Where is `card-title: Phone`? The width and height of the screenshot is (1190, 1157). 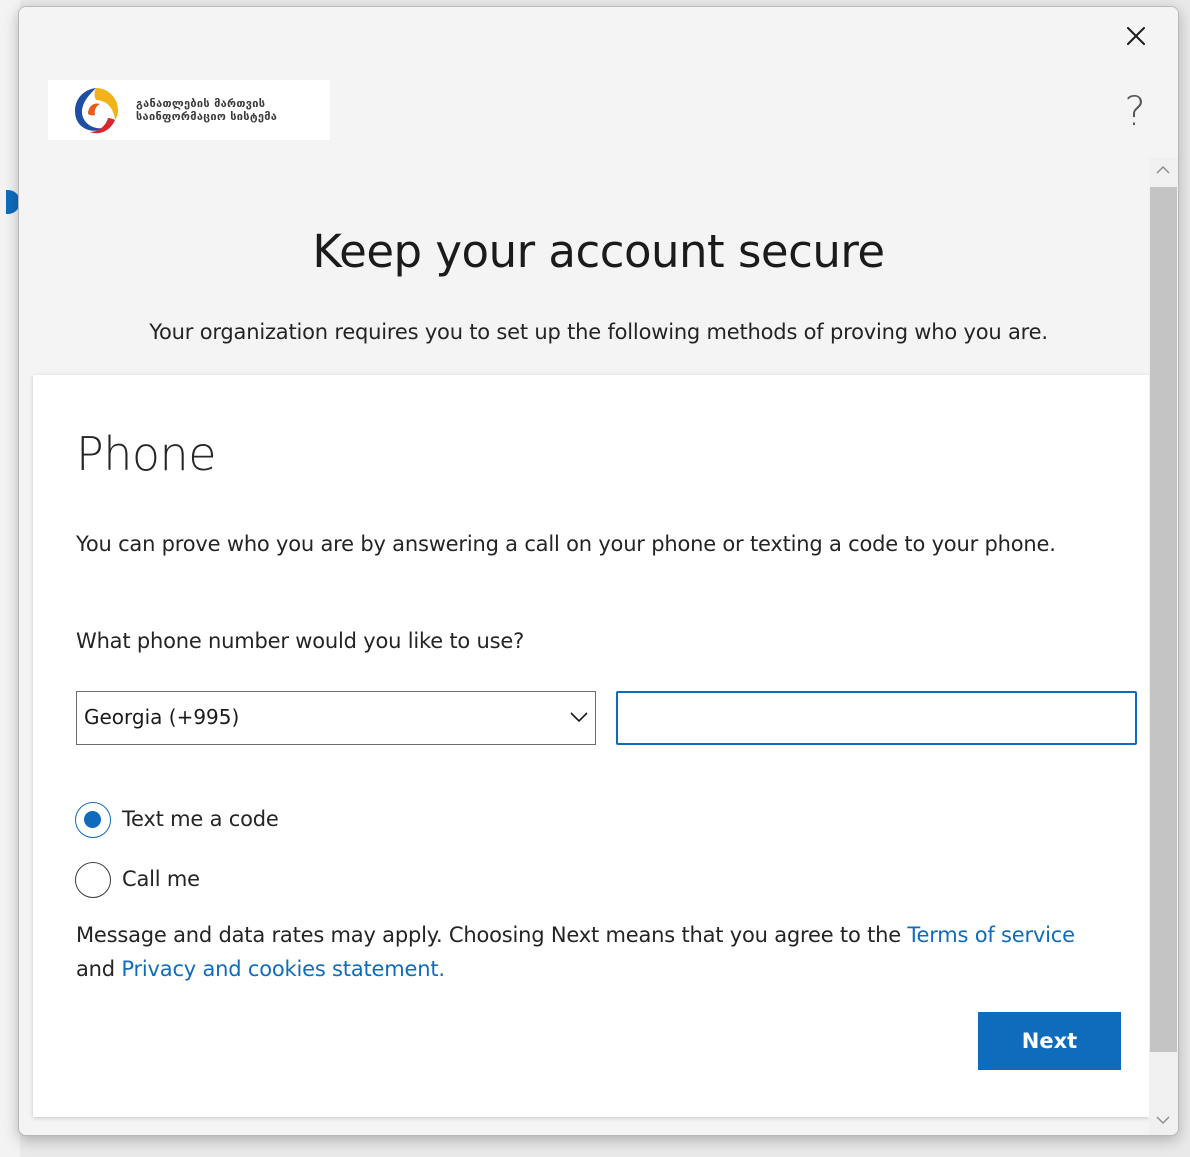
card-title: Phone is located at coordinates (146, 454).